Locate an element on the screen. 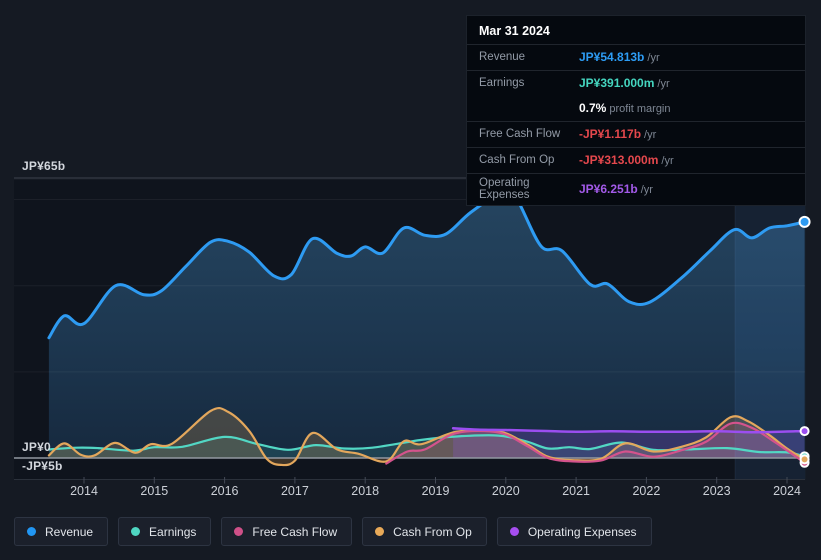 Image resolution: width=821 pixels, height=560 pixels. legend-item-cash-from-op: Cash From Op is located at coordinates (424, 531).